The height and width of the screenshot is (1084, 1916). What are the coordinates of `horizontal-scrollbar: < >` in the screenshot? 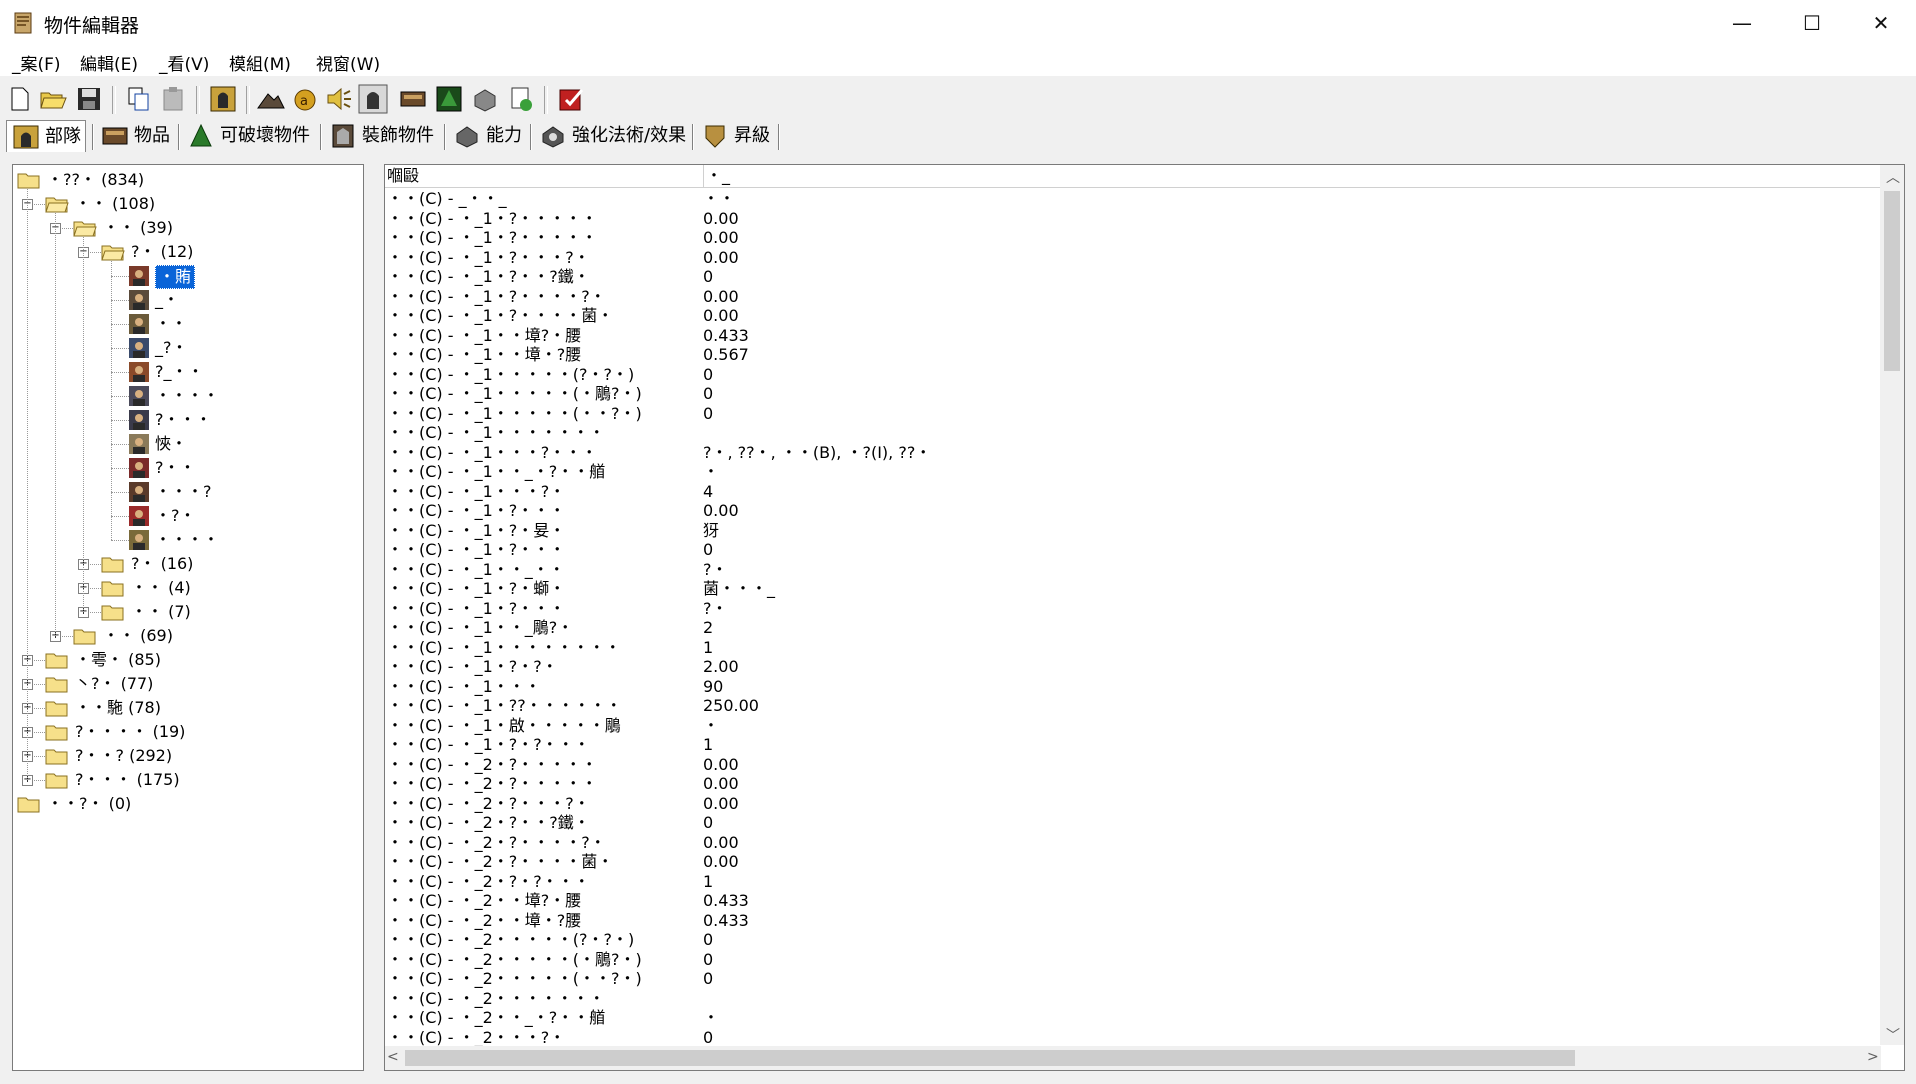 It's located at (1133, 1058).